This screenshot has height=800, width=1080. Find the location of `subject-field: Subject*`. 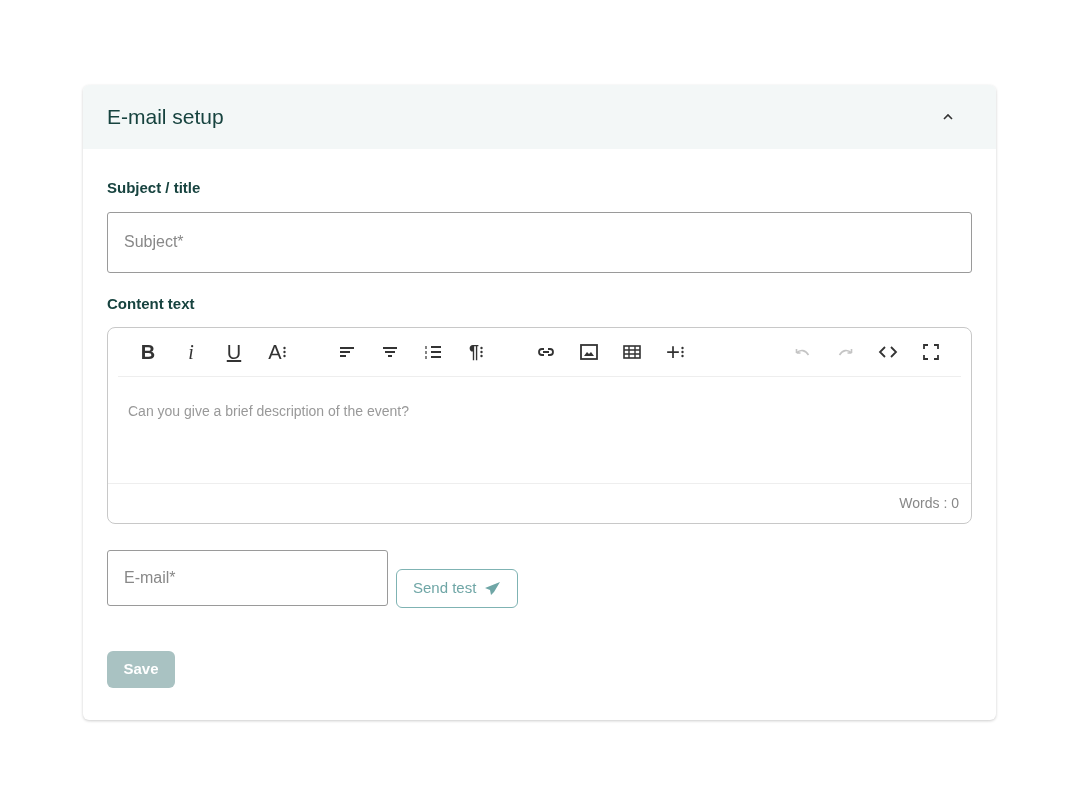

subject-field: Subject* is located at coordinates (539, 242).